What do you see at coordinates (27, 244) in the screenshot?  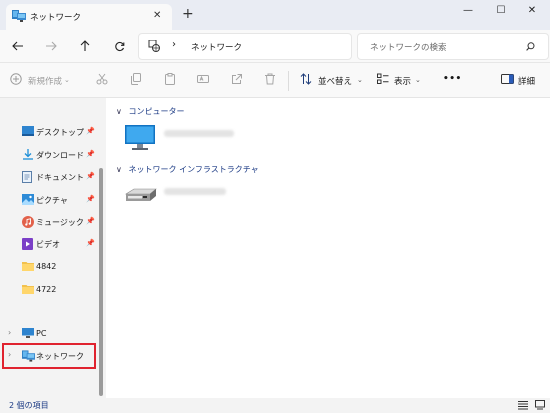 I see `videos-icon` at bounding box center [27, 244].